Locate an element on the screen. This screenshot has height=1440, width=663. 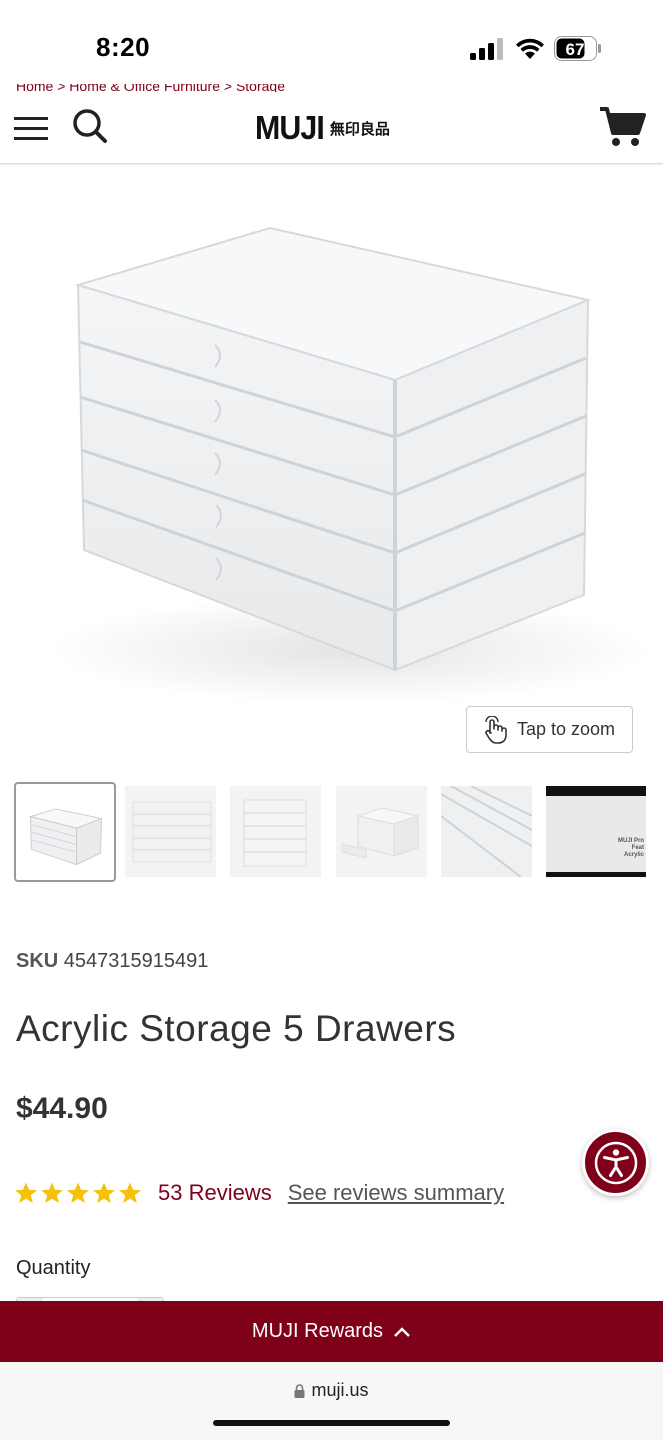
rating-row: 53 Reviews See reviews summary is located at coordinates (259, 1193).